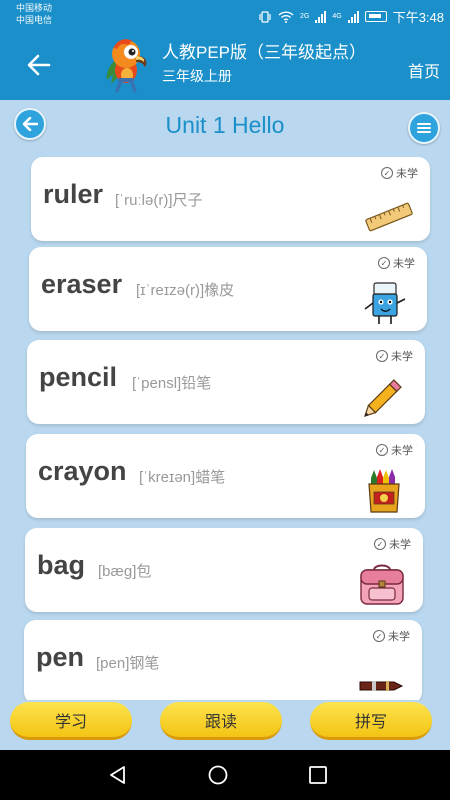 The width and height of the screenshot is (450, 800). I want to click on word-card-eraser: eraser [ɪˈreɪzə(r)]橡皮 ✓ 未学, so click(228, 289).